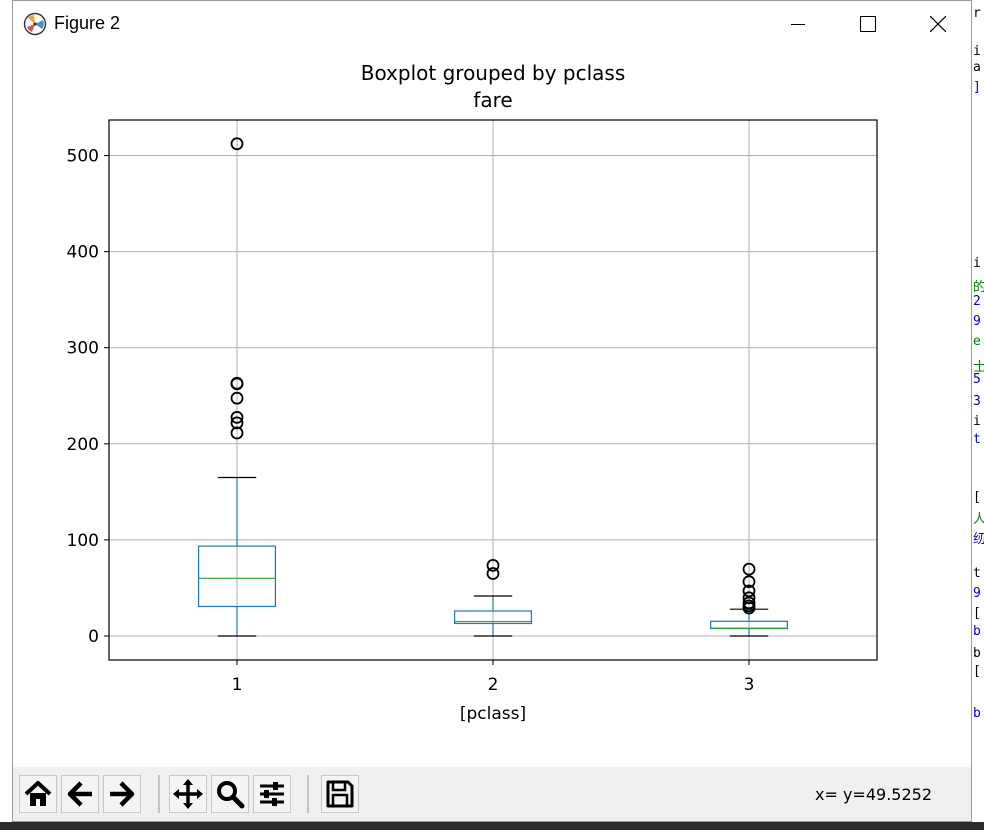 This screenshot has width=984, height=830. I want to click on taskbar-edge, so click(492, 826).